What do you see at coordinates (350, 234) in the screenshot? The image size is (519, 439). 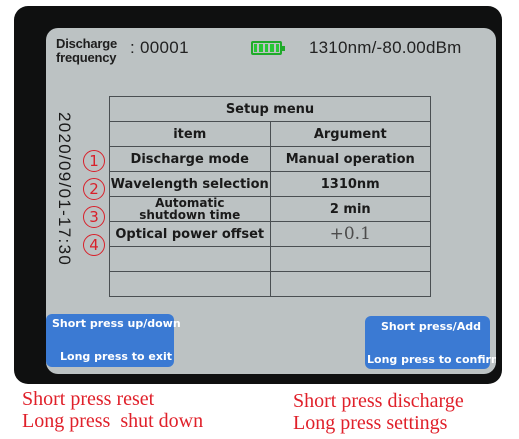 I see `menu-item-argument: +0.1` at bounding box center [350, 234].